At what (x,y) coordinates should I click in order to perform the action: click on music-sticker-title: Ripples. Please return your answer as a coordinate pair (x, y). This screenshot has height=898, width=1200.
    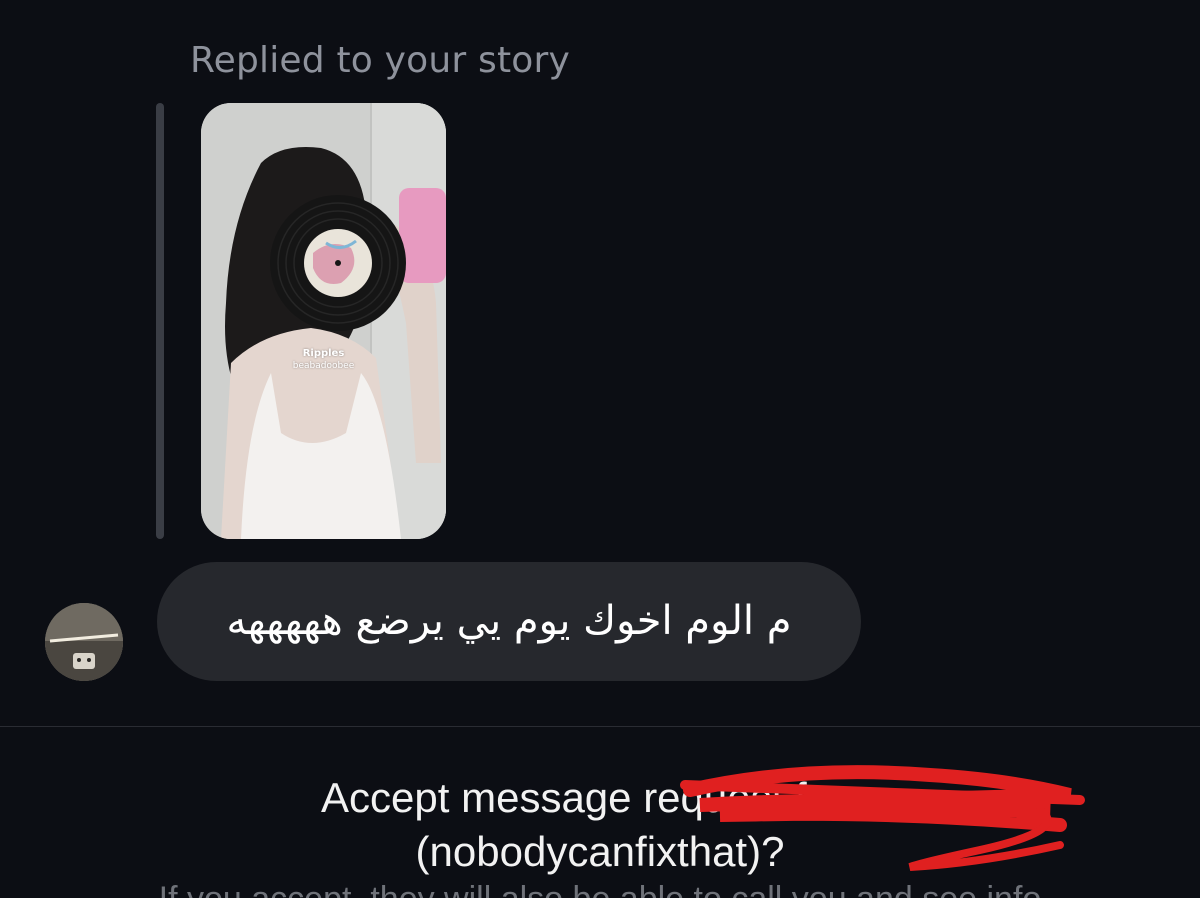
    Looking at the image, I should click on (323, 353).